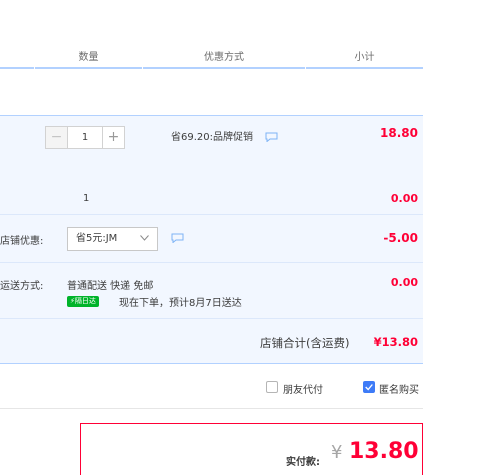 The height and width of the screenshot is (475, 478). I want to click on chevron-down-icon, so click(144, 238).